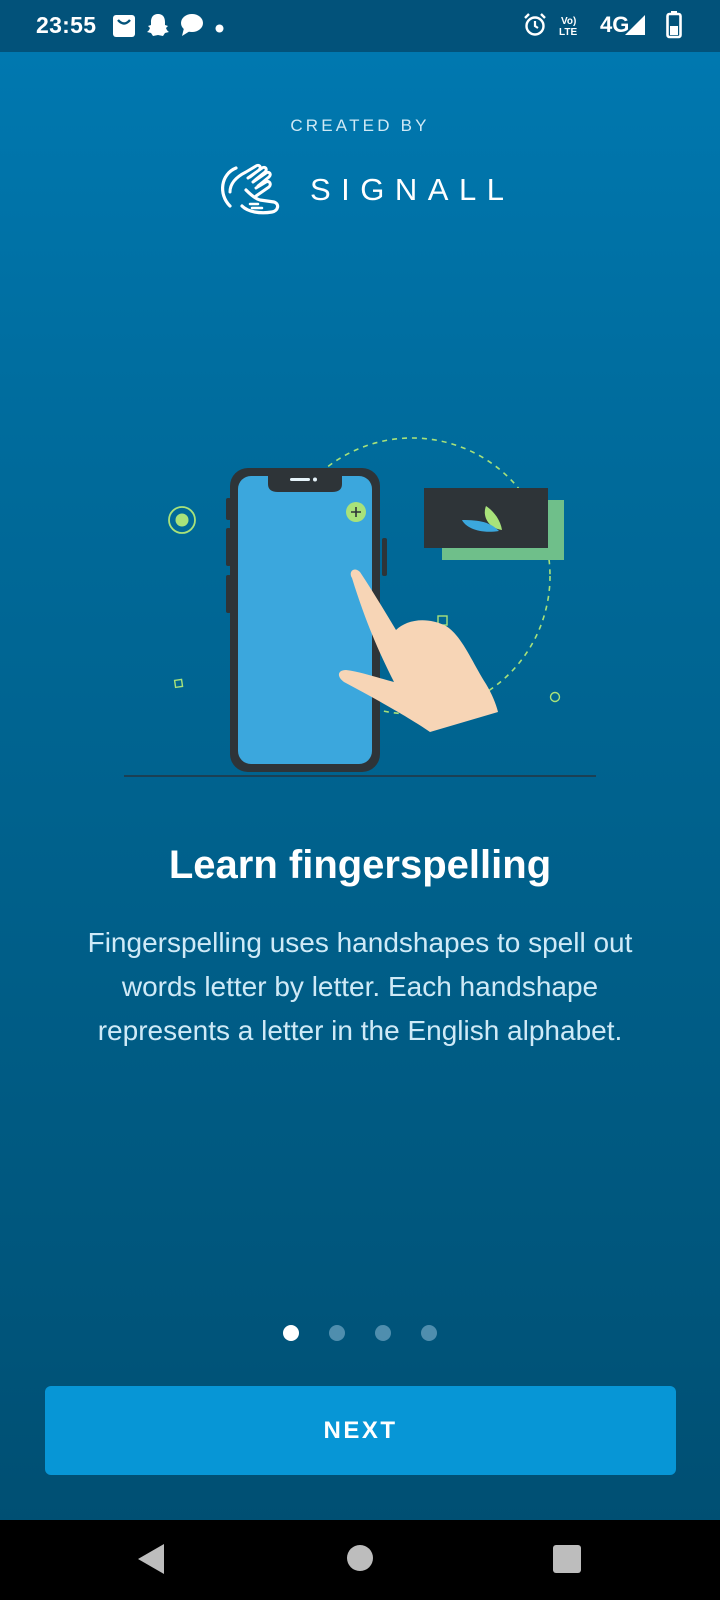  What do you see at coordinates (151, 1561) in the screenshot?
I see `back-icon` at bounding box center [151, 1561].